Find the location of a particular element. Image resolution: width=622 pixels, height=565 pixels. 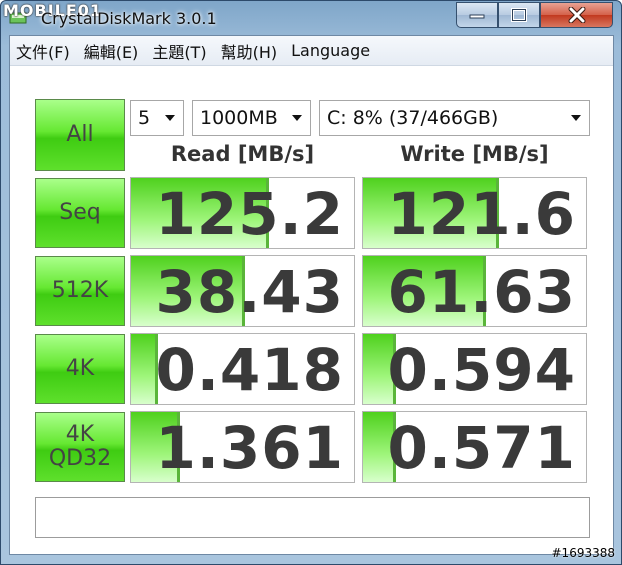

close-icon is located at coordinates (576, 15).